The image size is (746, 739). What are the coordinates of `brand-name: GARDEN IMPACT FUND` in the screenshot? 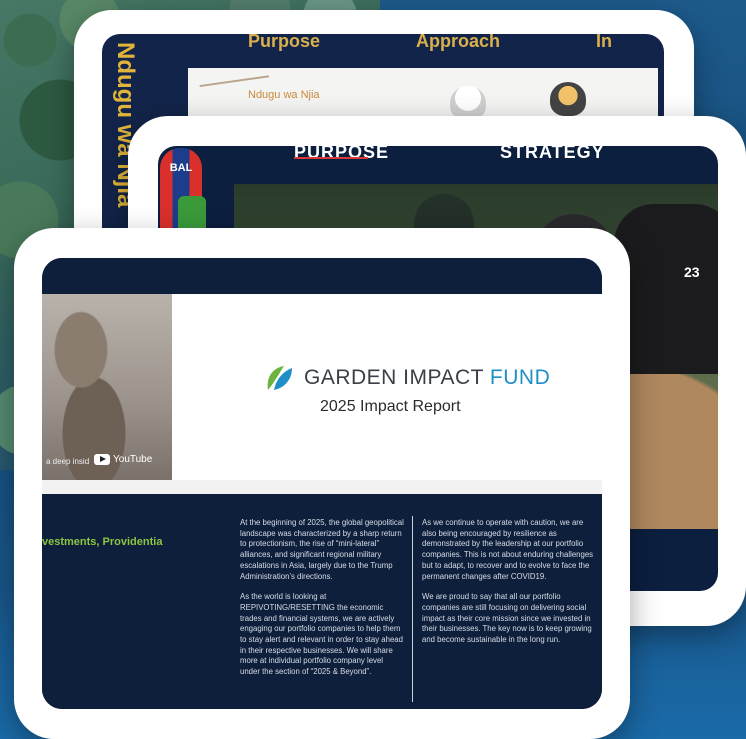 It's located at (427, 378).